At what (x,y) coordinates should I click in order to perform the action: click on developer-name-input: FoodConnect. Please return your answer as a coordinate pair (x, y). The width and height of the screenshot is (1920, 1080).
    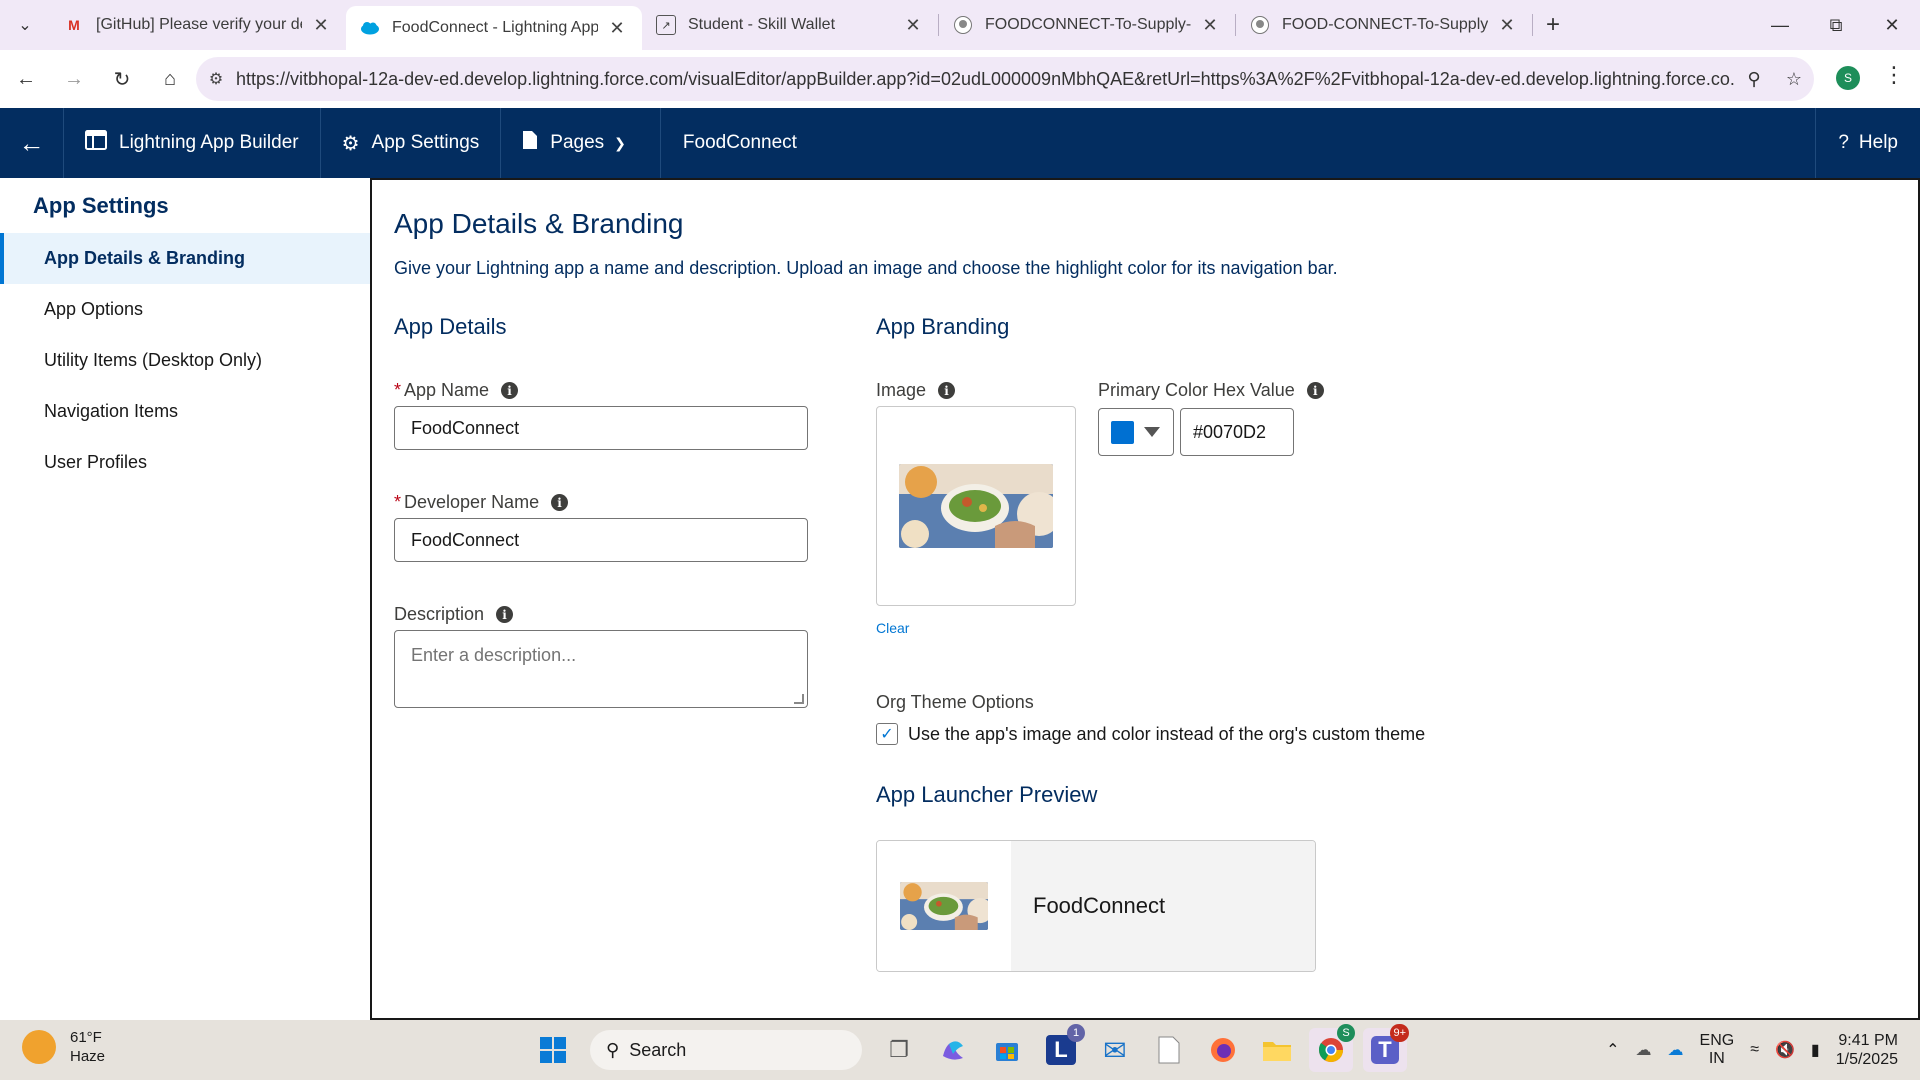
    Looking at the image, I should click on (601, 540).